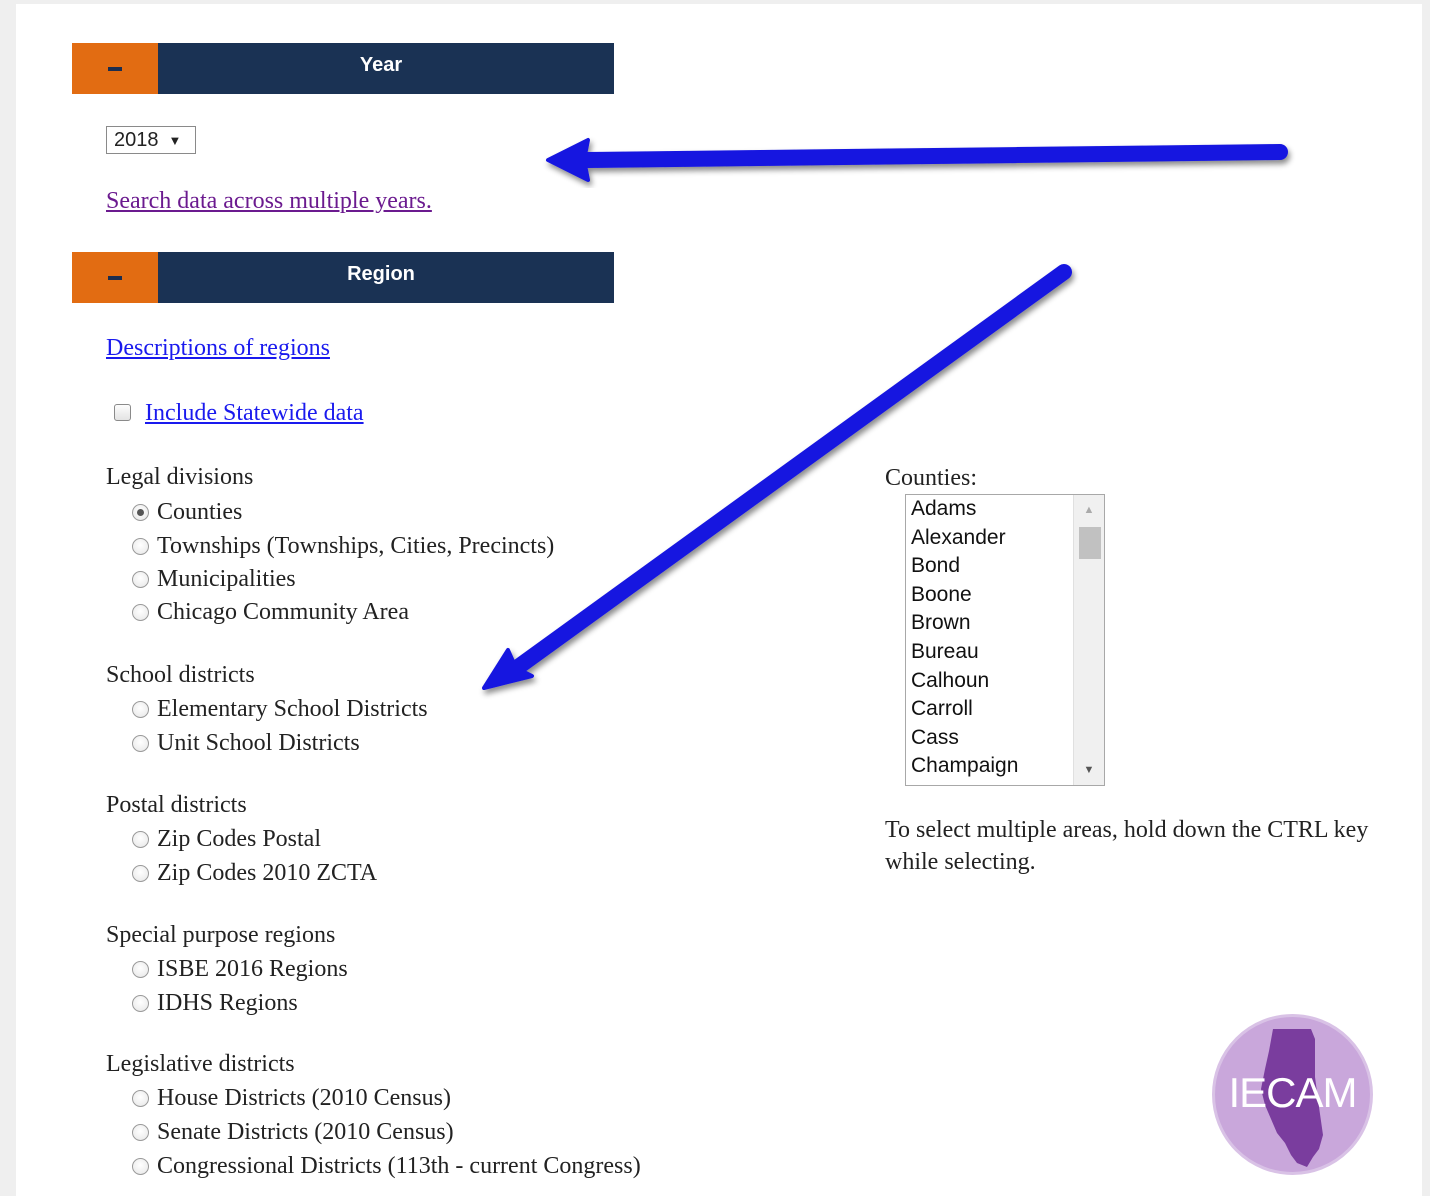 The image size is (1430, 1196). I want to click on multi-year-search-link: Search data across multiple years., so click(269, 201).